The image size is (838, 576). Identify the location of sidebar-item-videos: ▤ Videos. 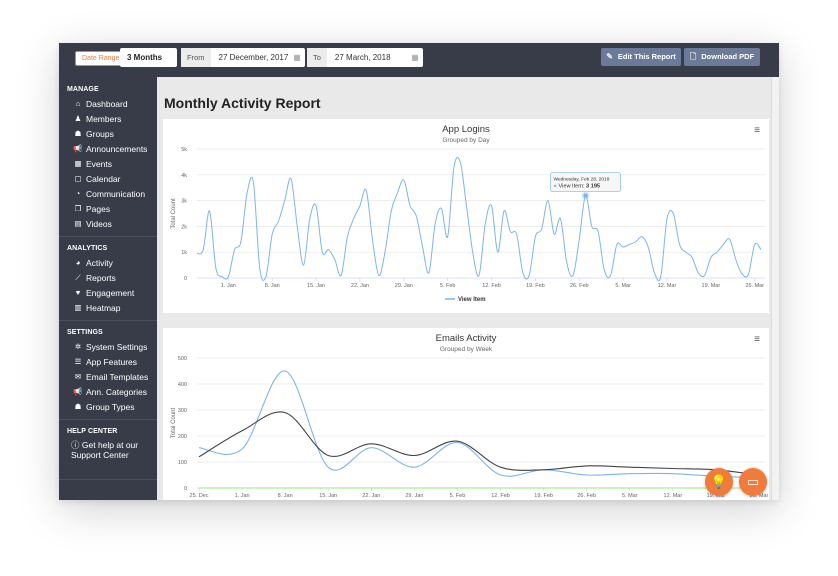
(108, 223).